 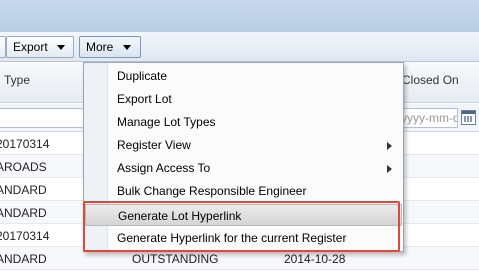 I want to click on menu-item-label: Generate Lot Hyperlink, so click(x=180, y=216).